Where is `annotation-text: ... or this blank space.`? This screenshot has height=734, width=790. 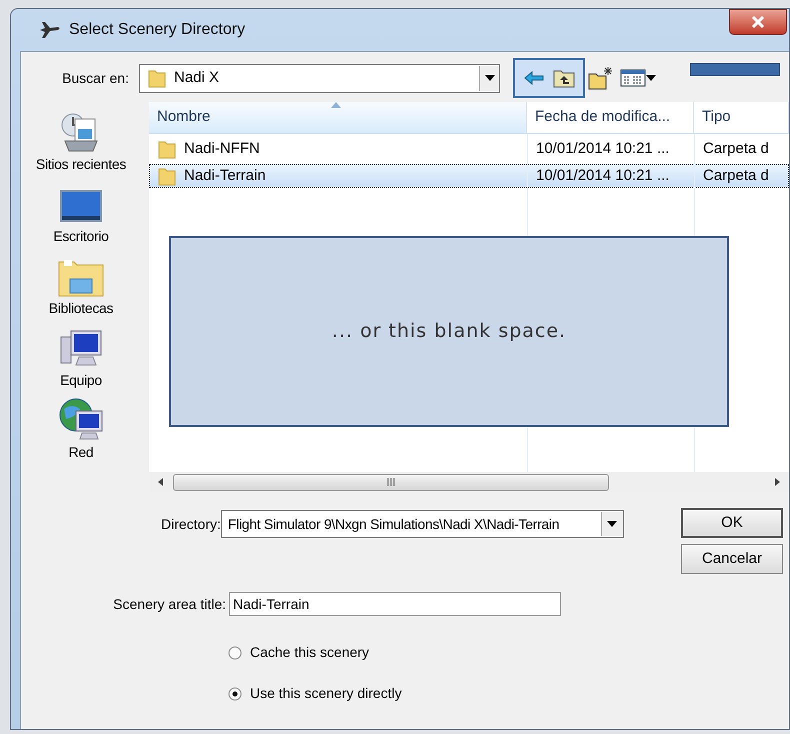
annotation-text: ... or this blank space. is located at coordinates (449, 331).